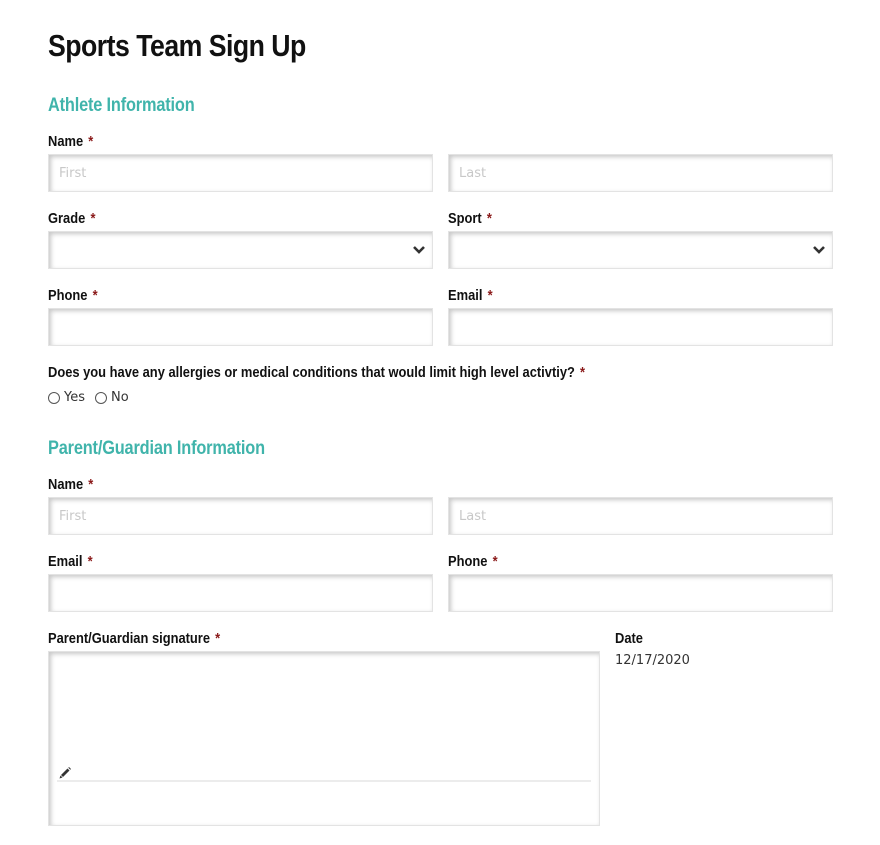  I want to click on signature-pad, so click(324, 738).